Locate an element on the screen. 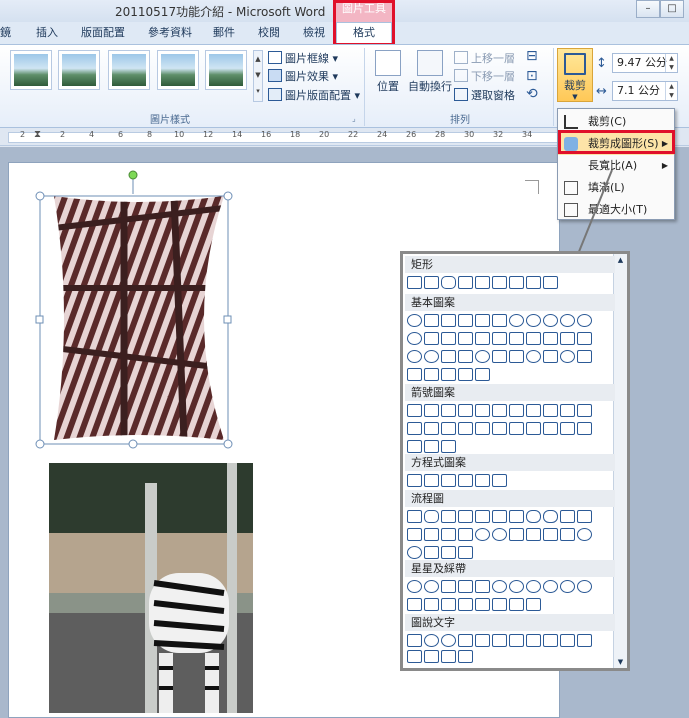  position-button: 位置 is located at coordinates (388, 77).